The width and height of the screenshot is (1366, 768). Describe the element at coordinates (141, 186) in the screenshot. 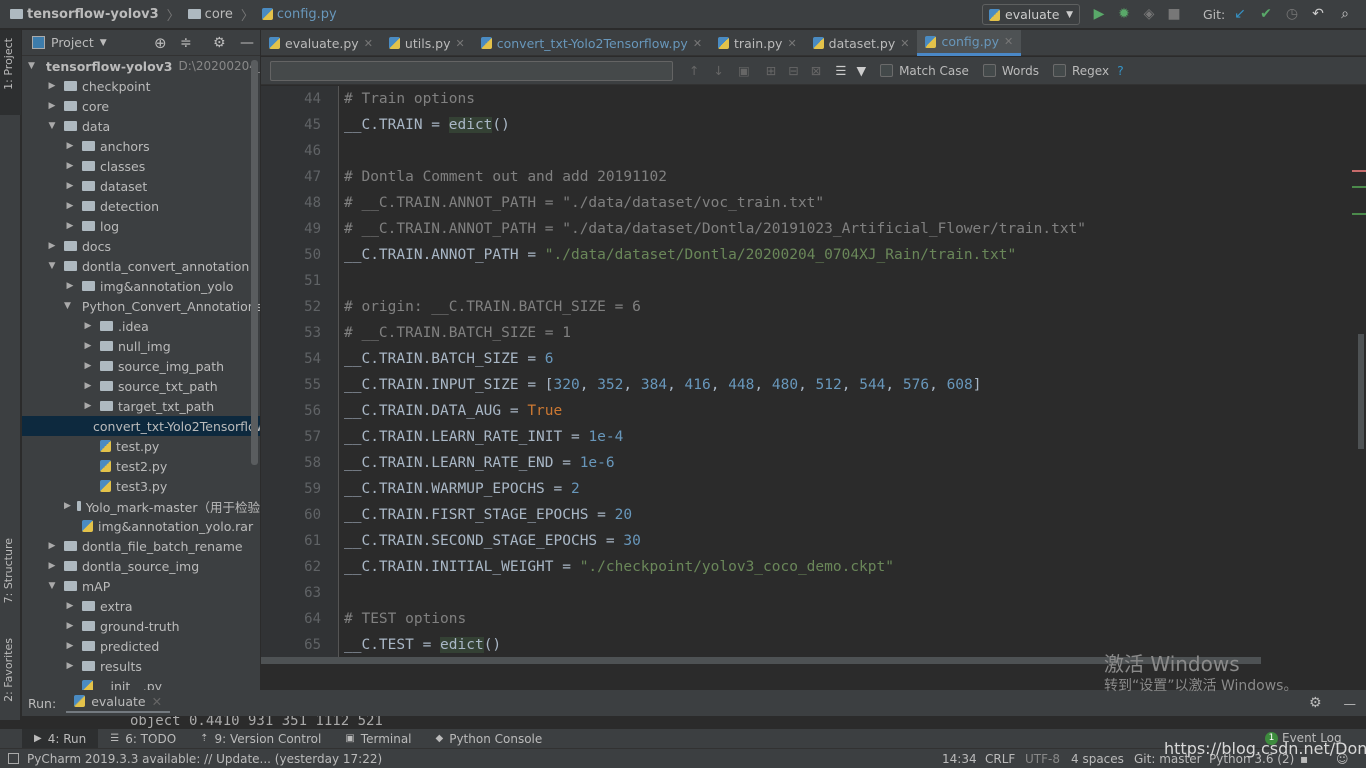

I see `tree-item: ▶ dataset` at that location.